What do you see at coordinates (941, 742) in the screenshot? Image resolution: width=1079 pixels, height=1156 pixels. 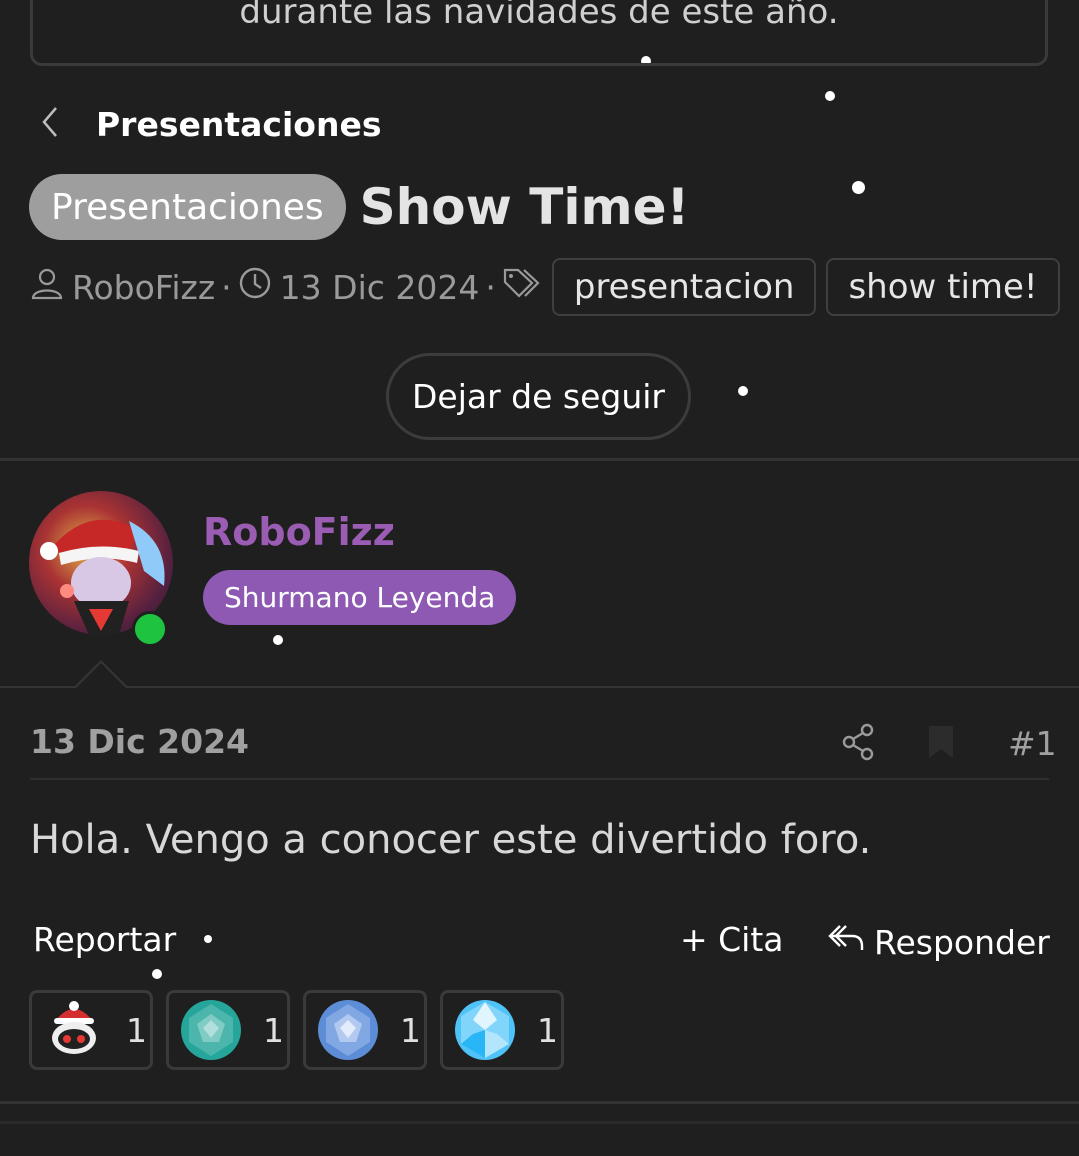 I see `bookmark-icon` at bounding box center [941, 742].